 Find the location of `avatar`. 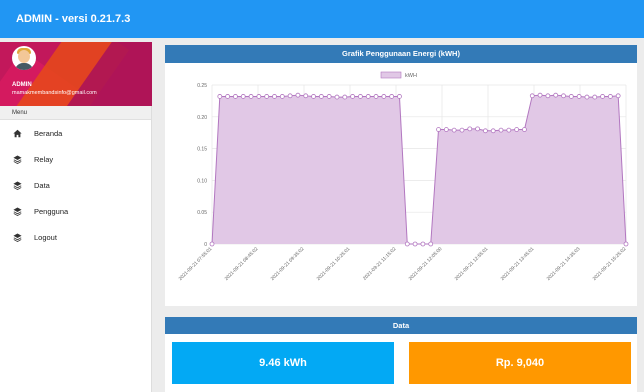

avatar is located at coordinates (24, 58).